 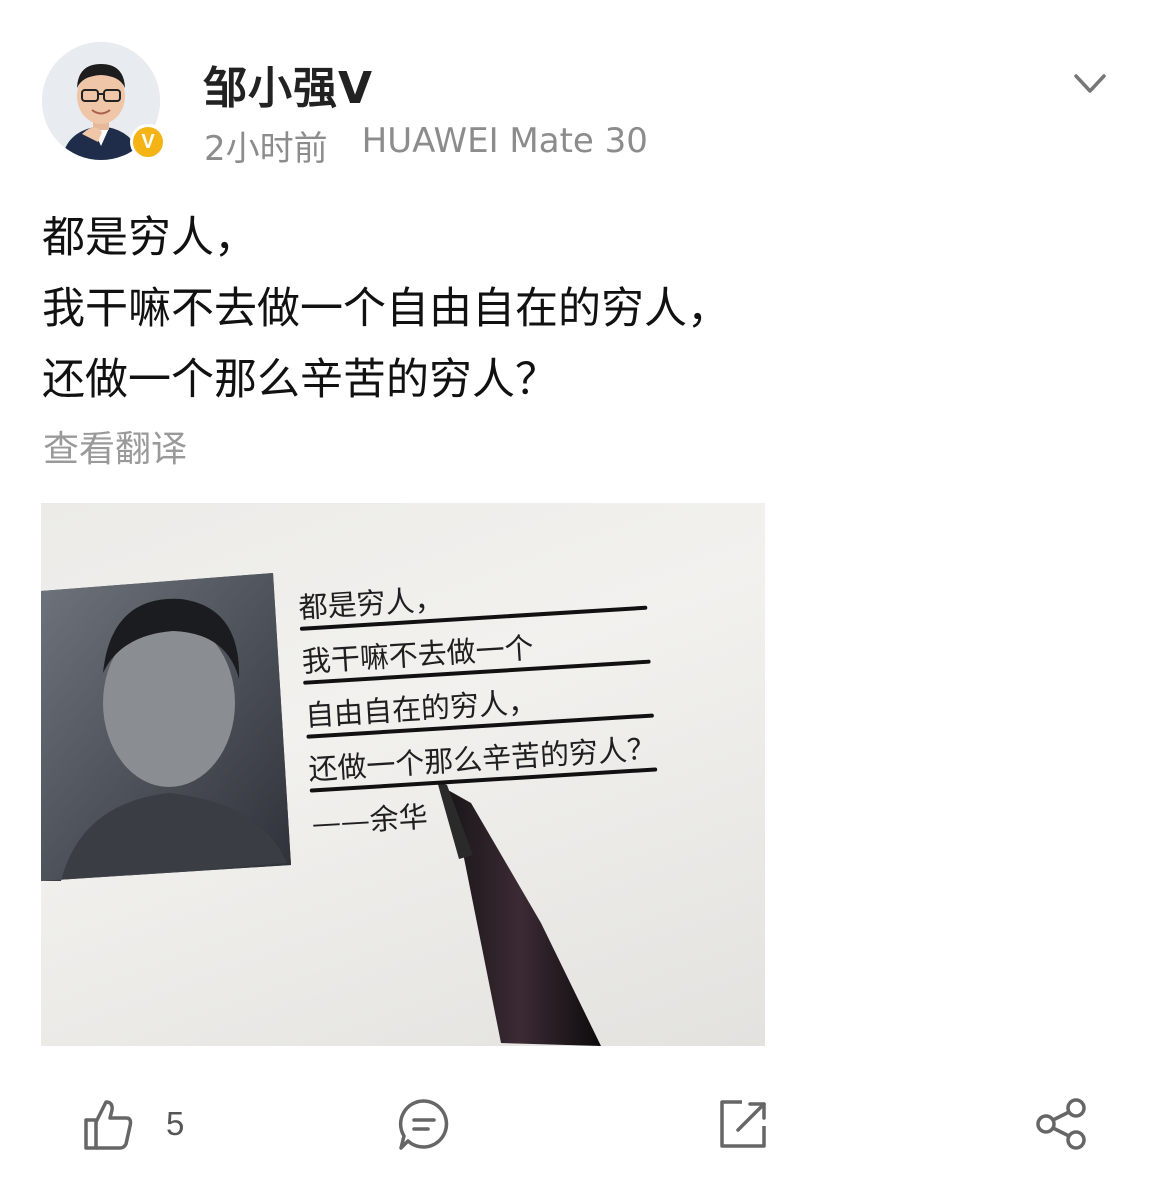 What do you see at coordinates (149, 238) in the screenshot?
I see `post-text-line: 都是穷人，` at bounding box center [149, 238].